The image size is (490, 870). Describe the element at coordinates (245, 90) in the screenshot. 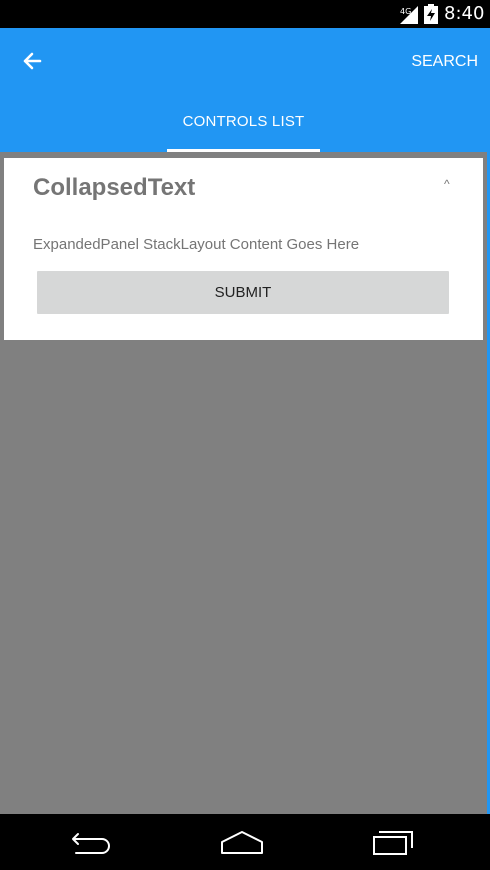

I see `app-bar: SEARCH CONTROLS LIST` at that location.